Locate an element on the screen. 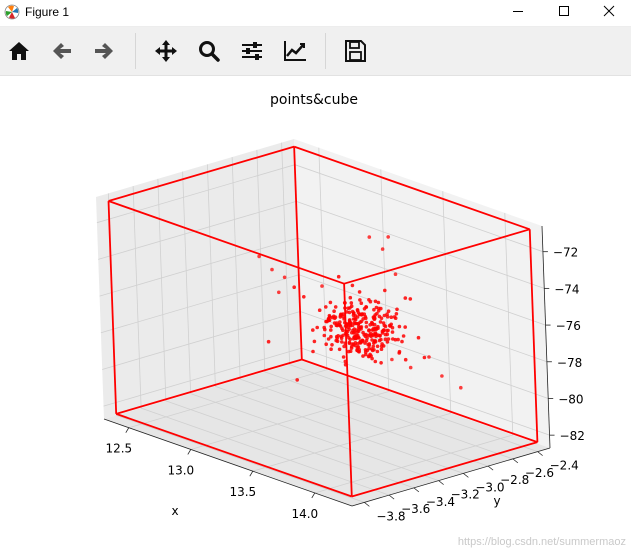  home-button is located at coordinates (19, 51).